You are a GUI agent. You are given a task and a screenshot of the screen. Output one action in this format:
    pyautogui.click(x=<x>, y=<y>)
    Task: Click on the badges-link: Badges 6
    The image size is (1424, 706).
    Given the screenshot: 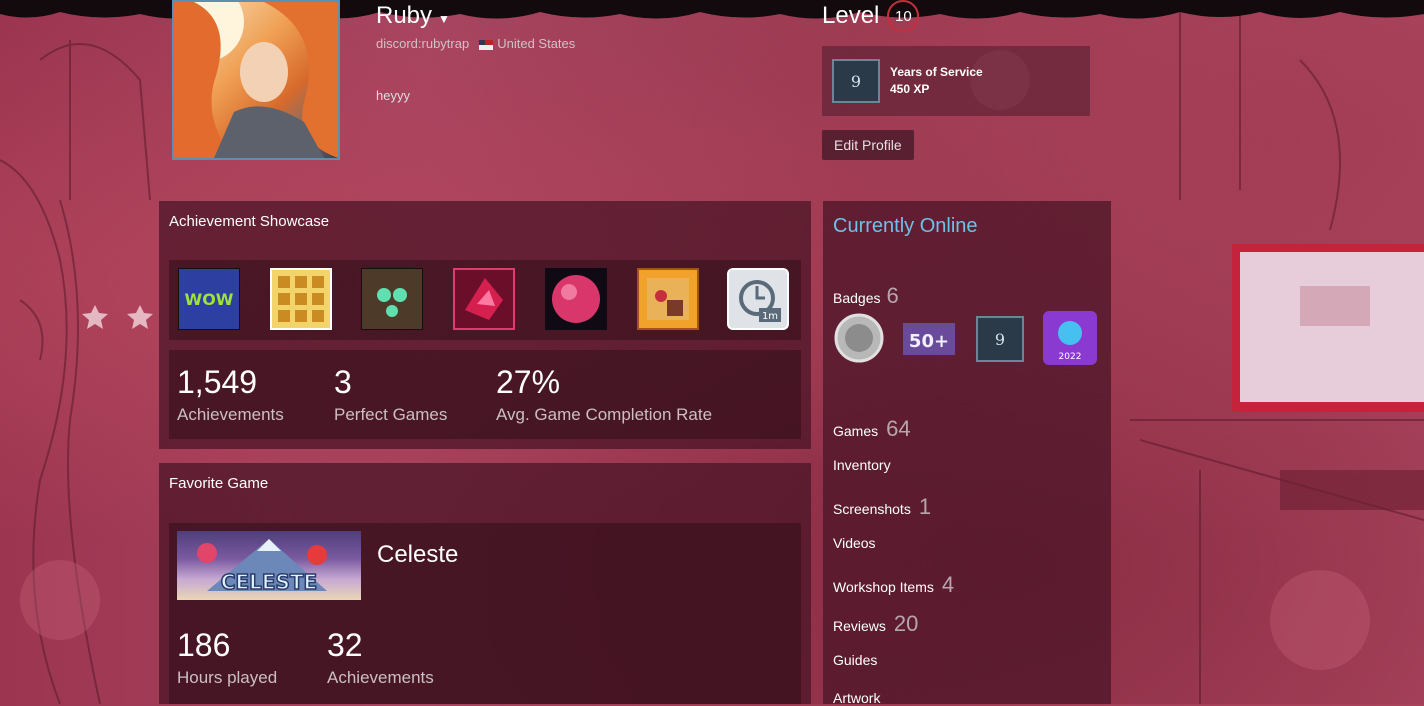 What is the action you would take?
    pyautogui.click(x=866, y=296)
    